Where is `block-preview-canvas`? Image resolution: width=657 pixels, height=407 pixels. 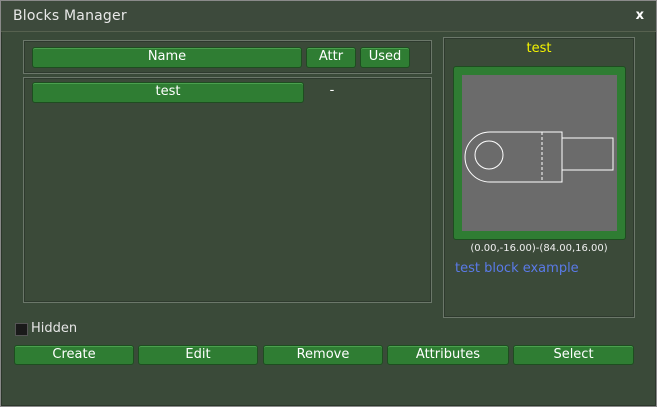 block-preview-canvas is located at coordinates (539, 153).